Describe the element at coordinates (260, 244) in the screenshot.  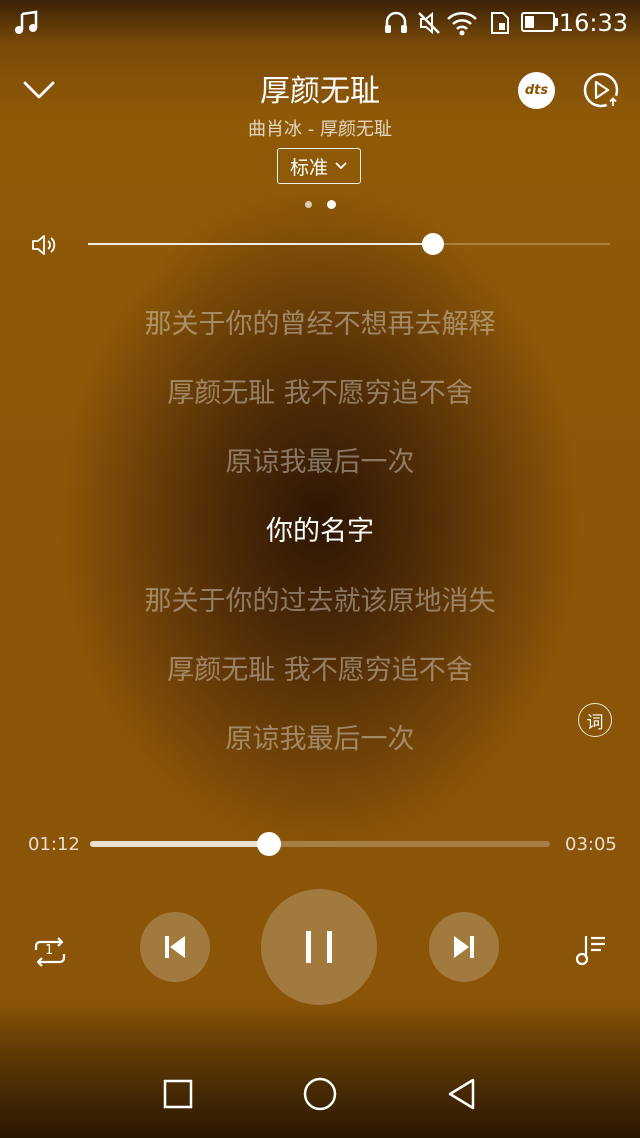
I see `volume-slider-fill` at that location.